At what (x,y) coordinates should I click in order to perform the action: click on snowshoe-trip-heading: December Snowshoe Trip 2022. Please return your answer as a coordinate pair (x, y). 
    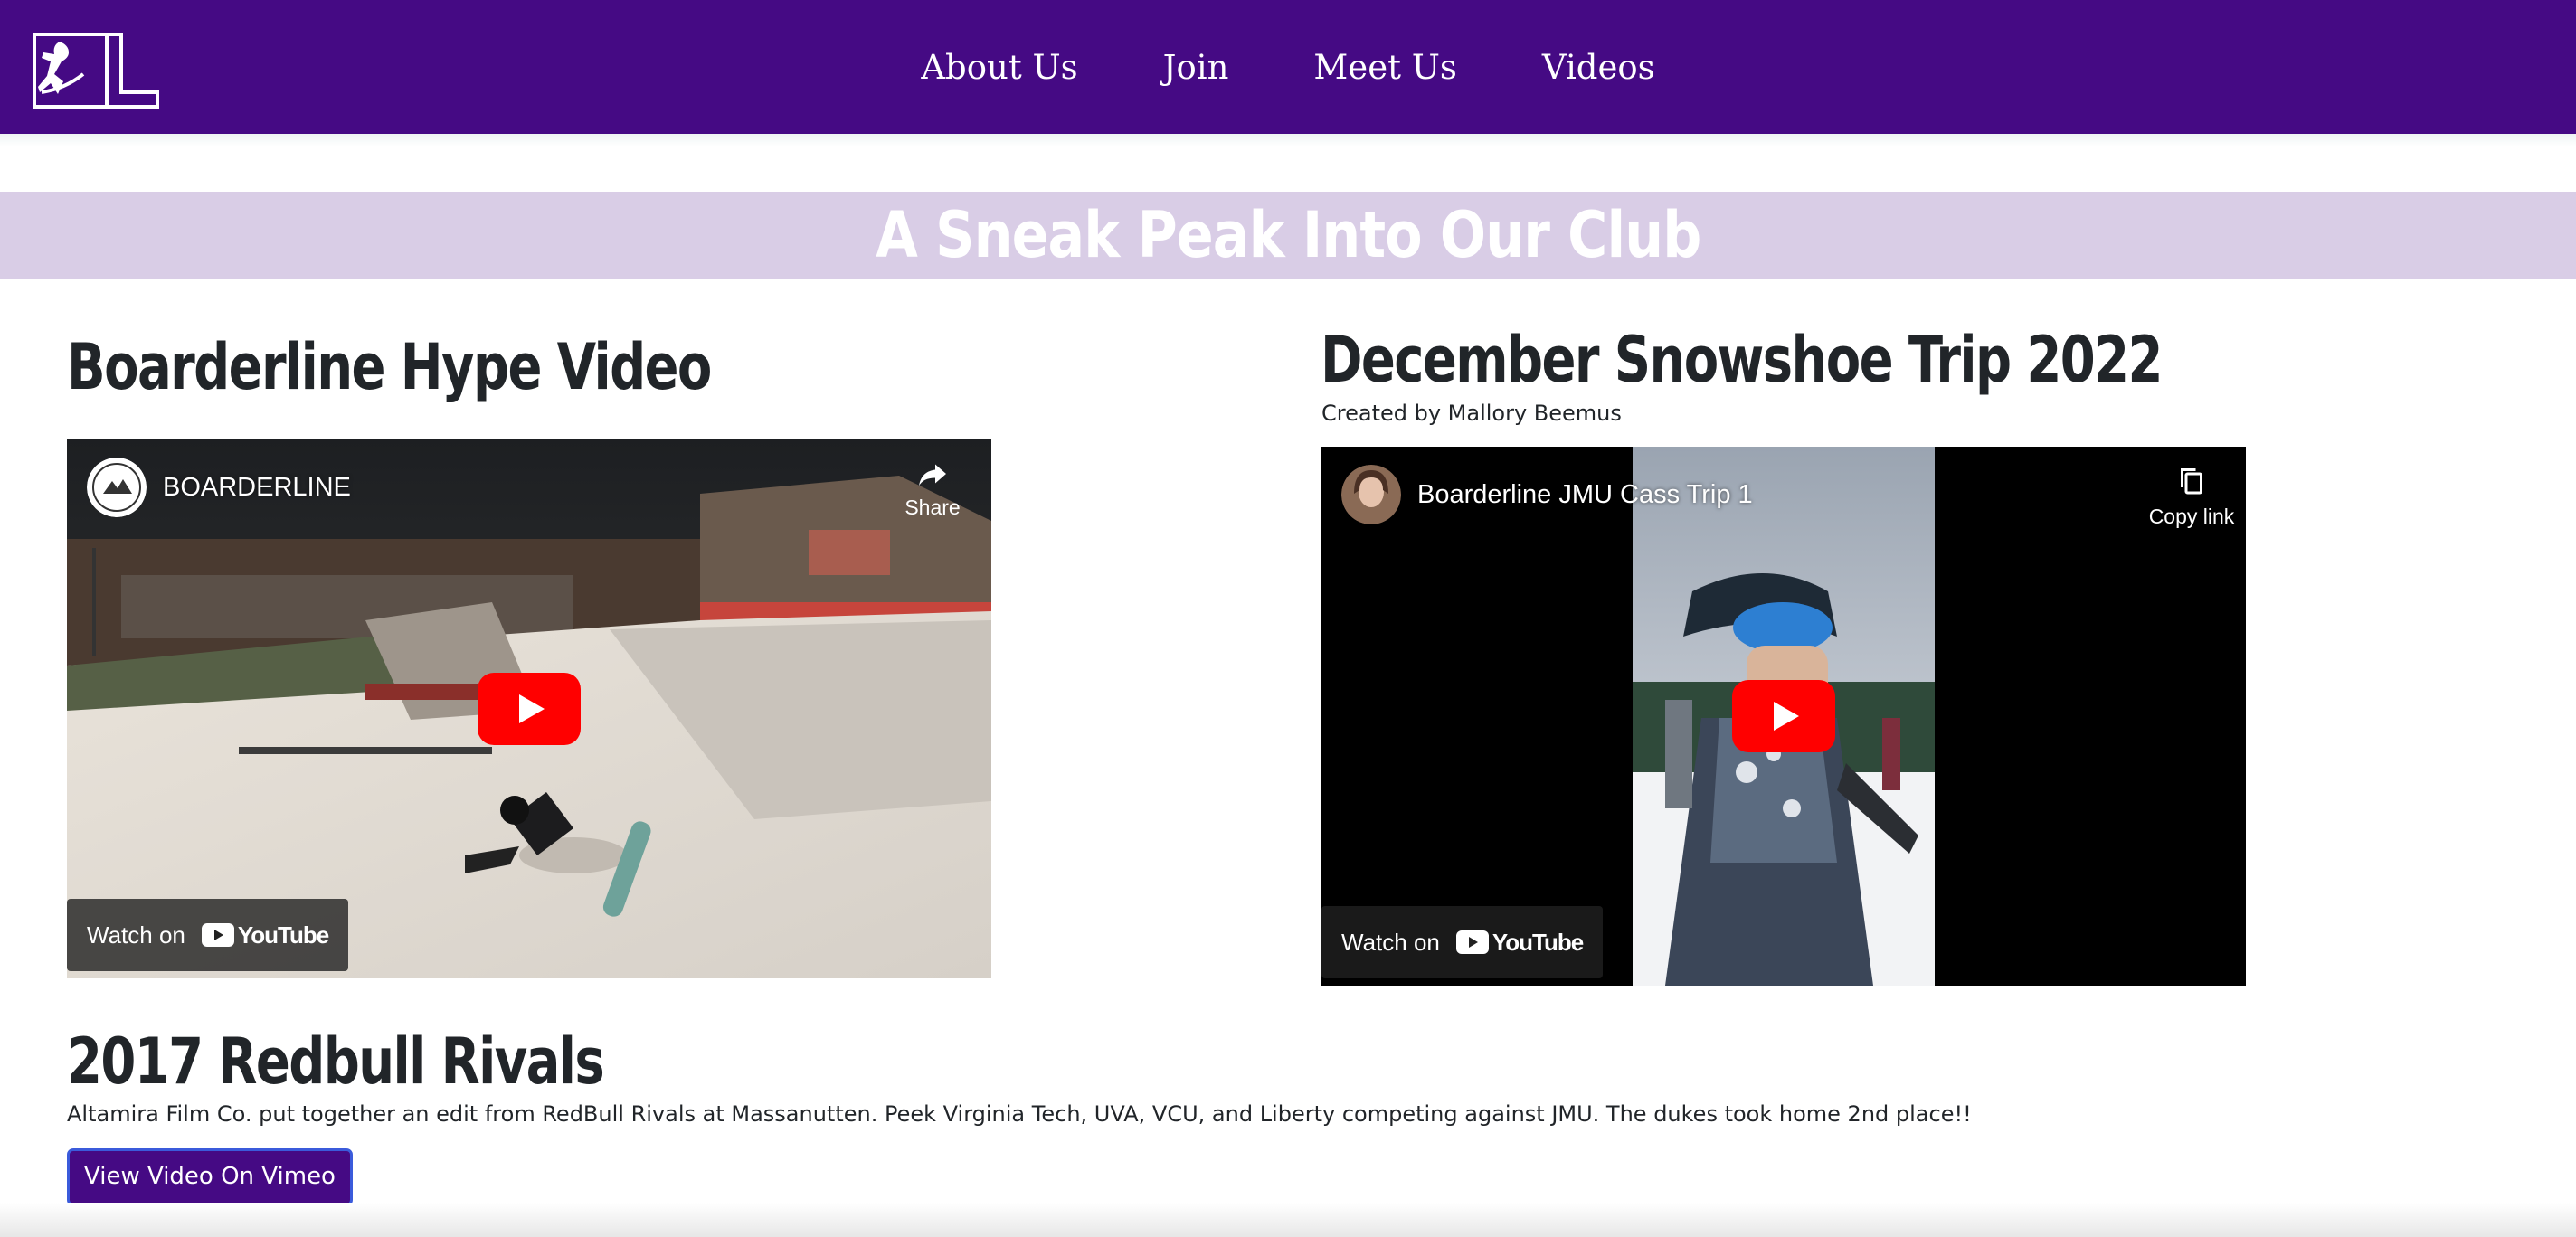
    Looking at the image, I should click on (1742, 360).